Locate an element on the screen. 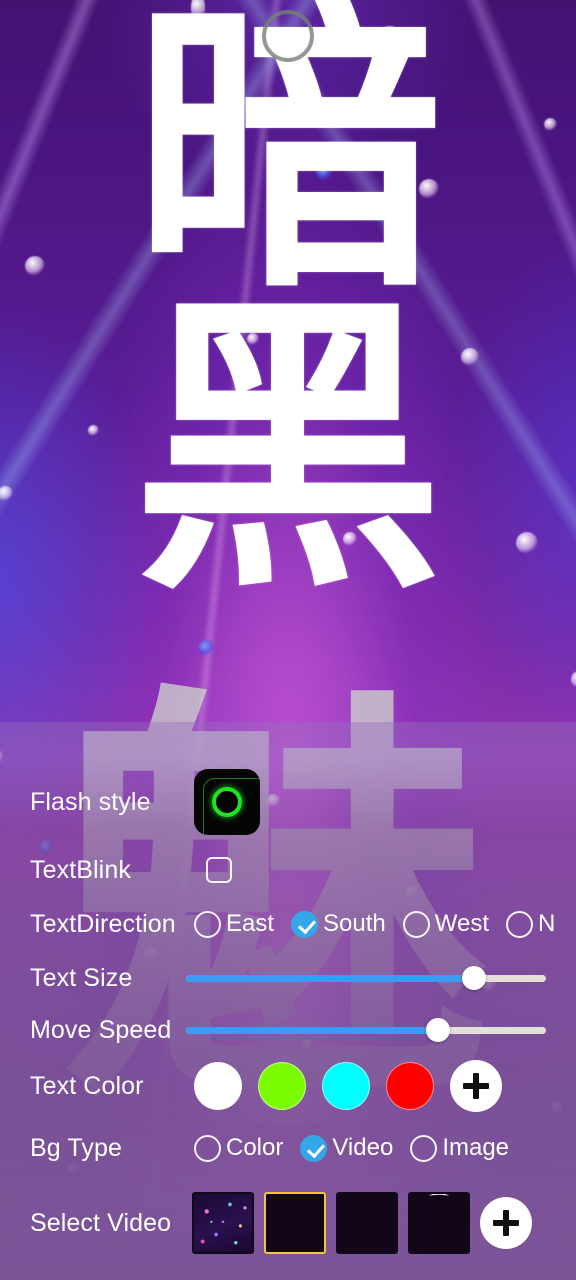  video-thumb-particles-bokeh-video is located at coordinates (223, 1223).